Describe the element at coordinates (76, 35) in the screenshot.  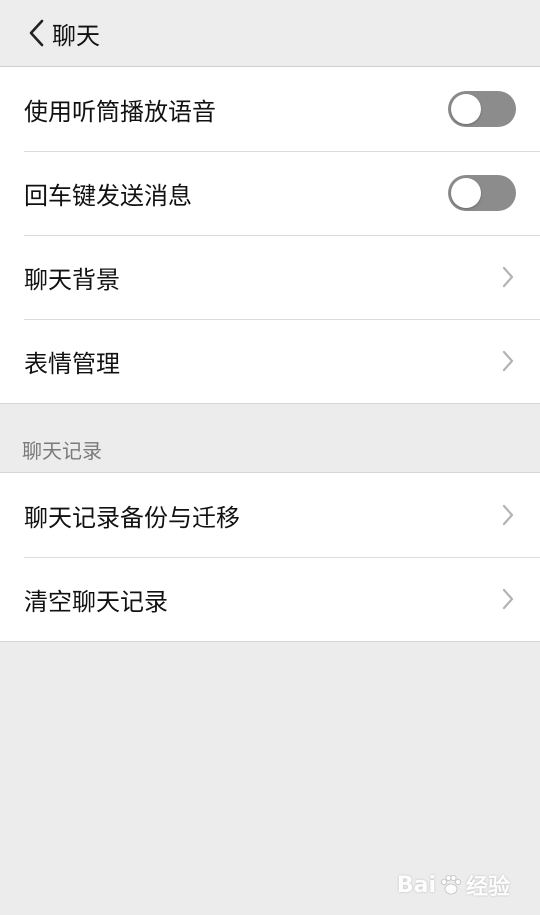
I see `page-title: 聊天` at that location.